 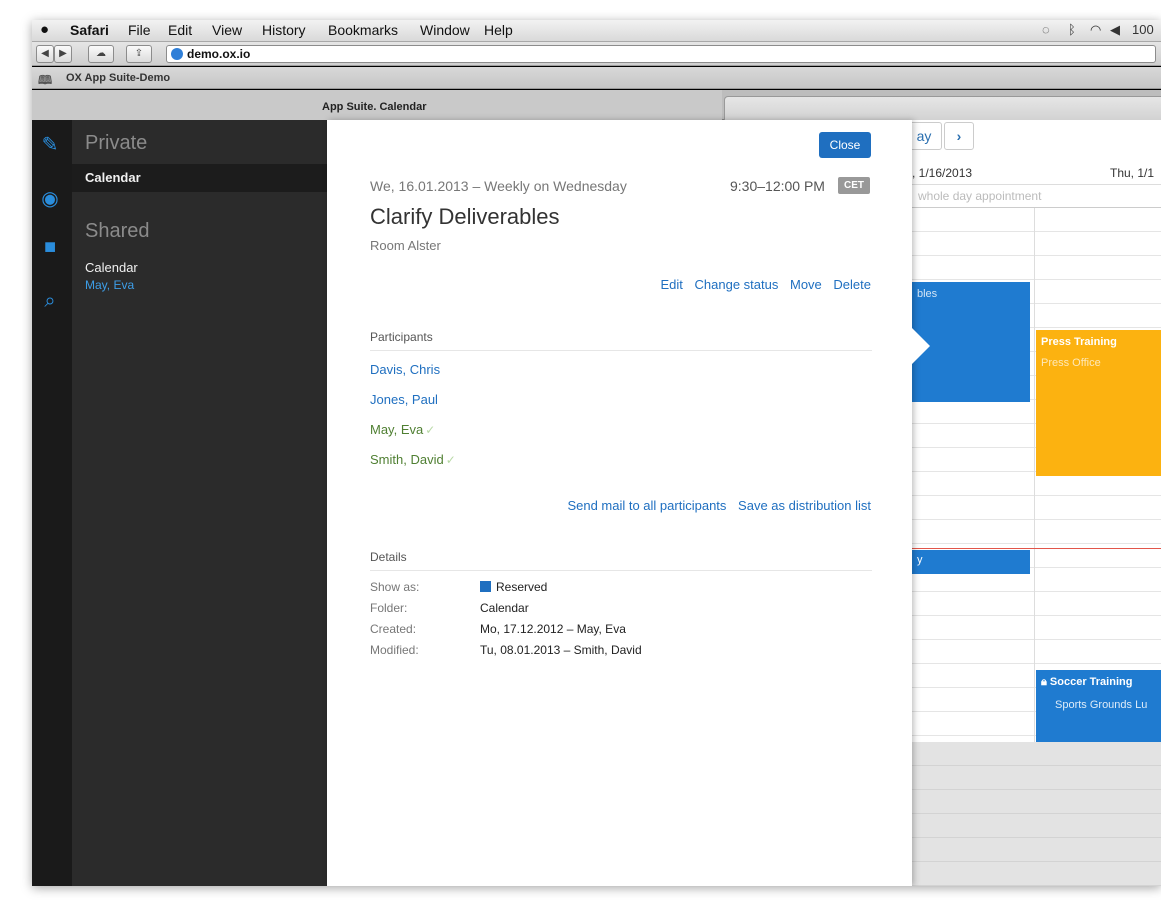 What do you see at coordinates (927, 136) in the screenshot?
I see `today-button: ay` at bounding box center [927, 136].